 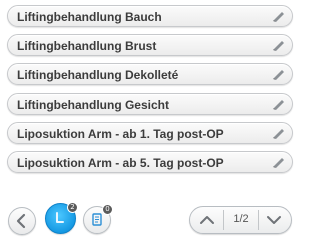 I want to click on back-button, so click(x=22, y=221).